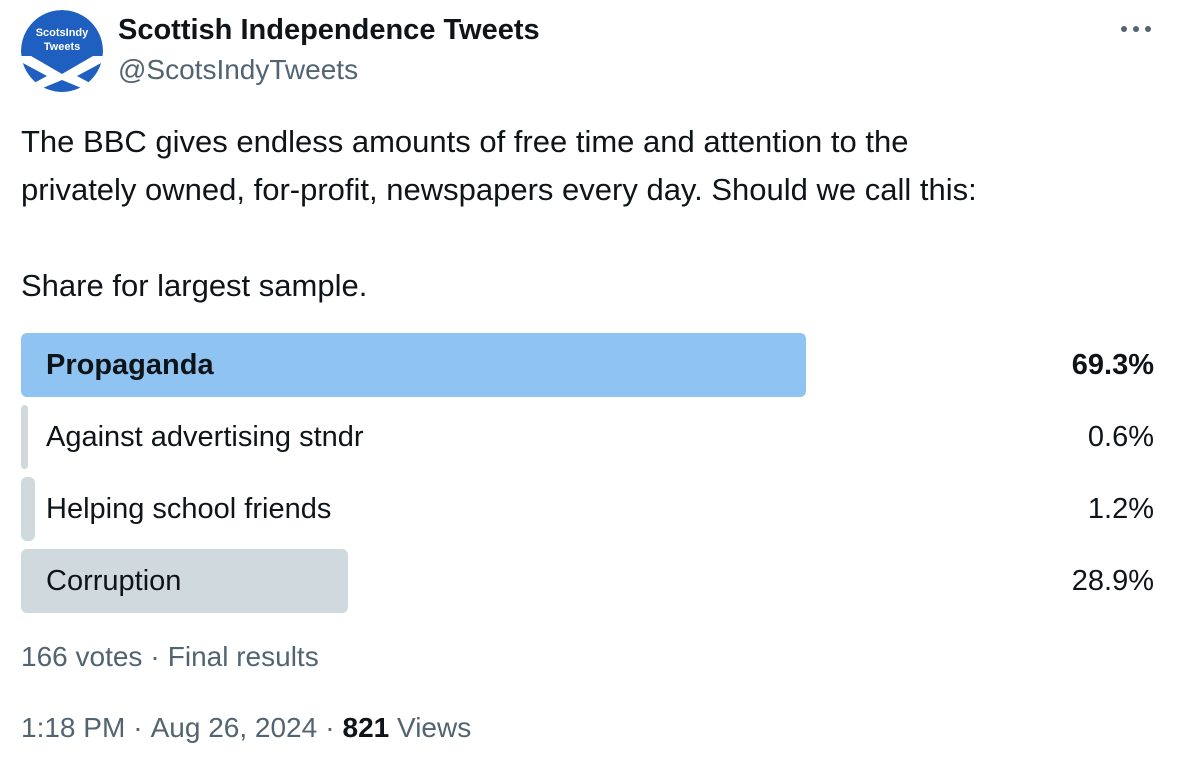 The height and width of the screenshot is (776, 1190). I want to click on author-display-name: Scottish Independence Tweets, so click(329, 30).